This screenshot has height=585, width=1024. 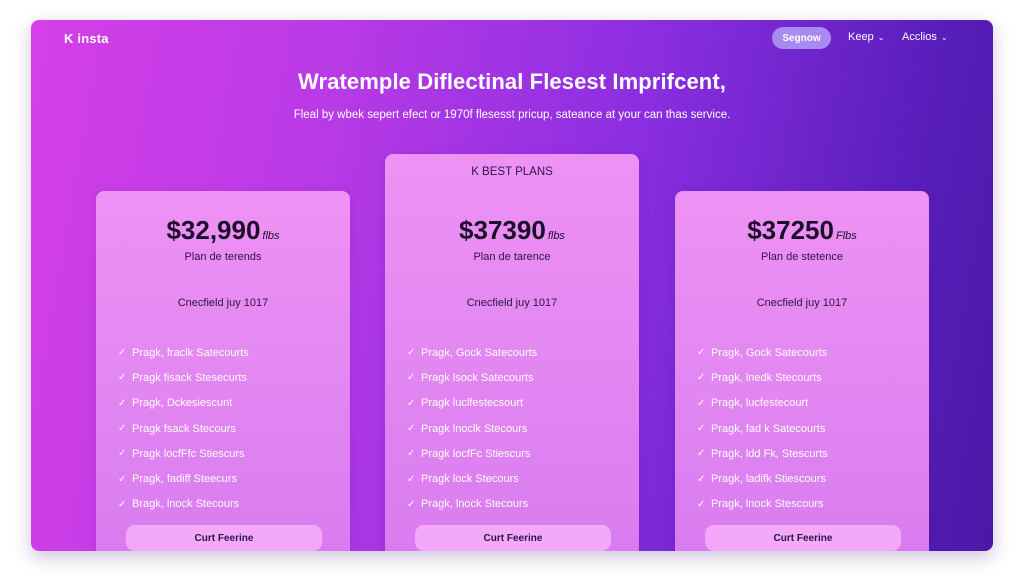 What do you see at coordinates (790, 230) in the screenshot?
I see `plan-price: $37250` at bounding box center [790, 230].